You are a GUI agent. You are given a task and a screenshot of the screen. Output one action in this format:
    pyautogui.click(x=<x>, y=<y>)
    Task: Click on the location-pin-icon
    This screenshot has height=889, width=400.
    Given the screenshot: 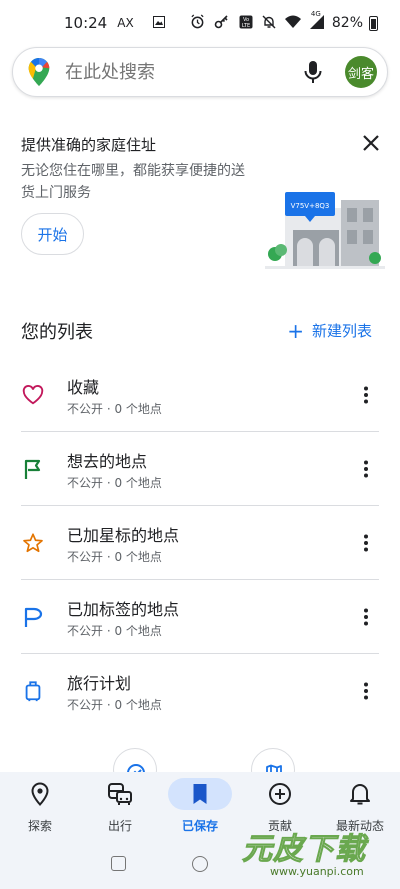 What is the action you would take?
    pyautogui.click(x=40, y=794)
    